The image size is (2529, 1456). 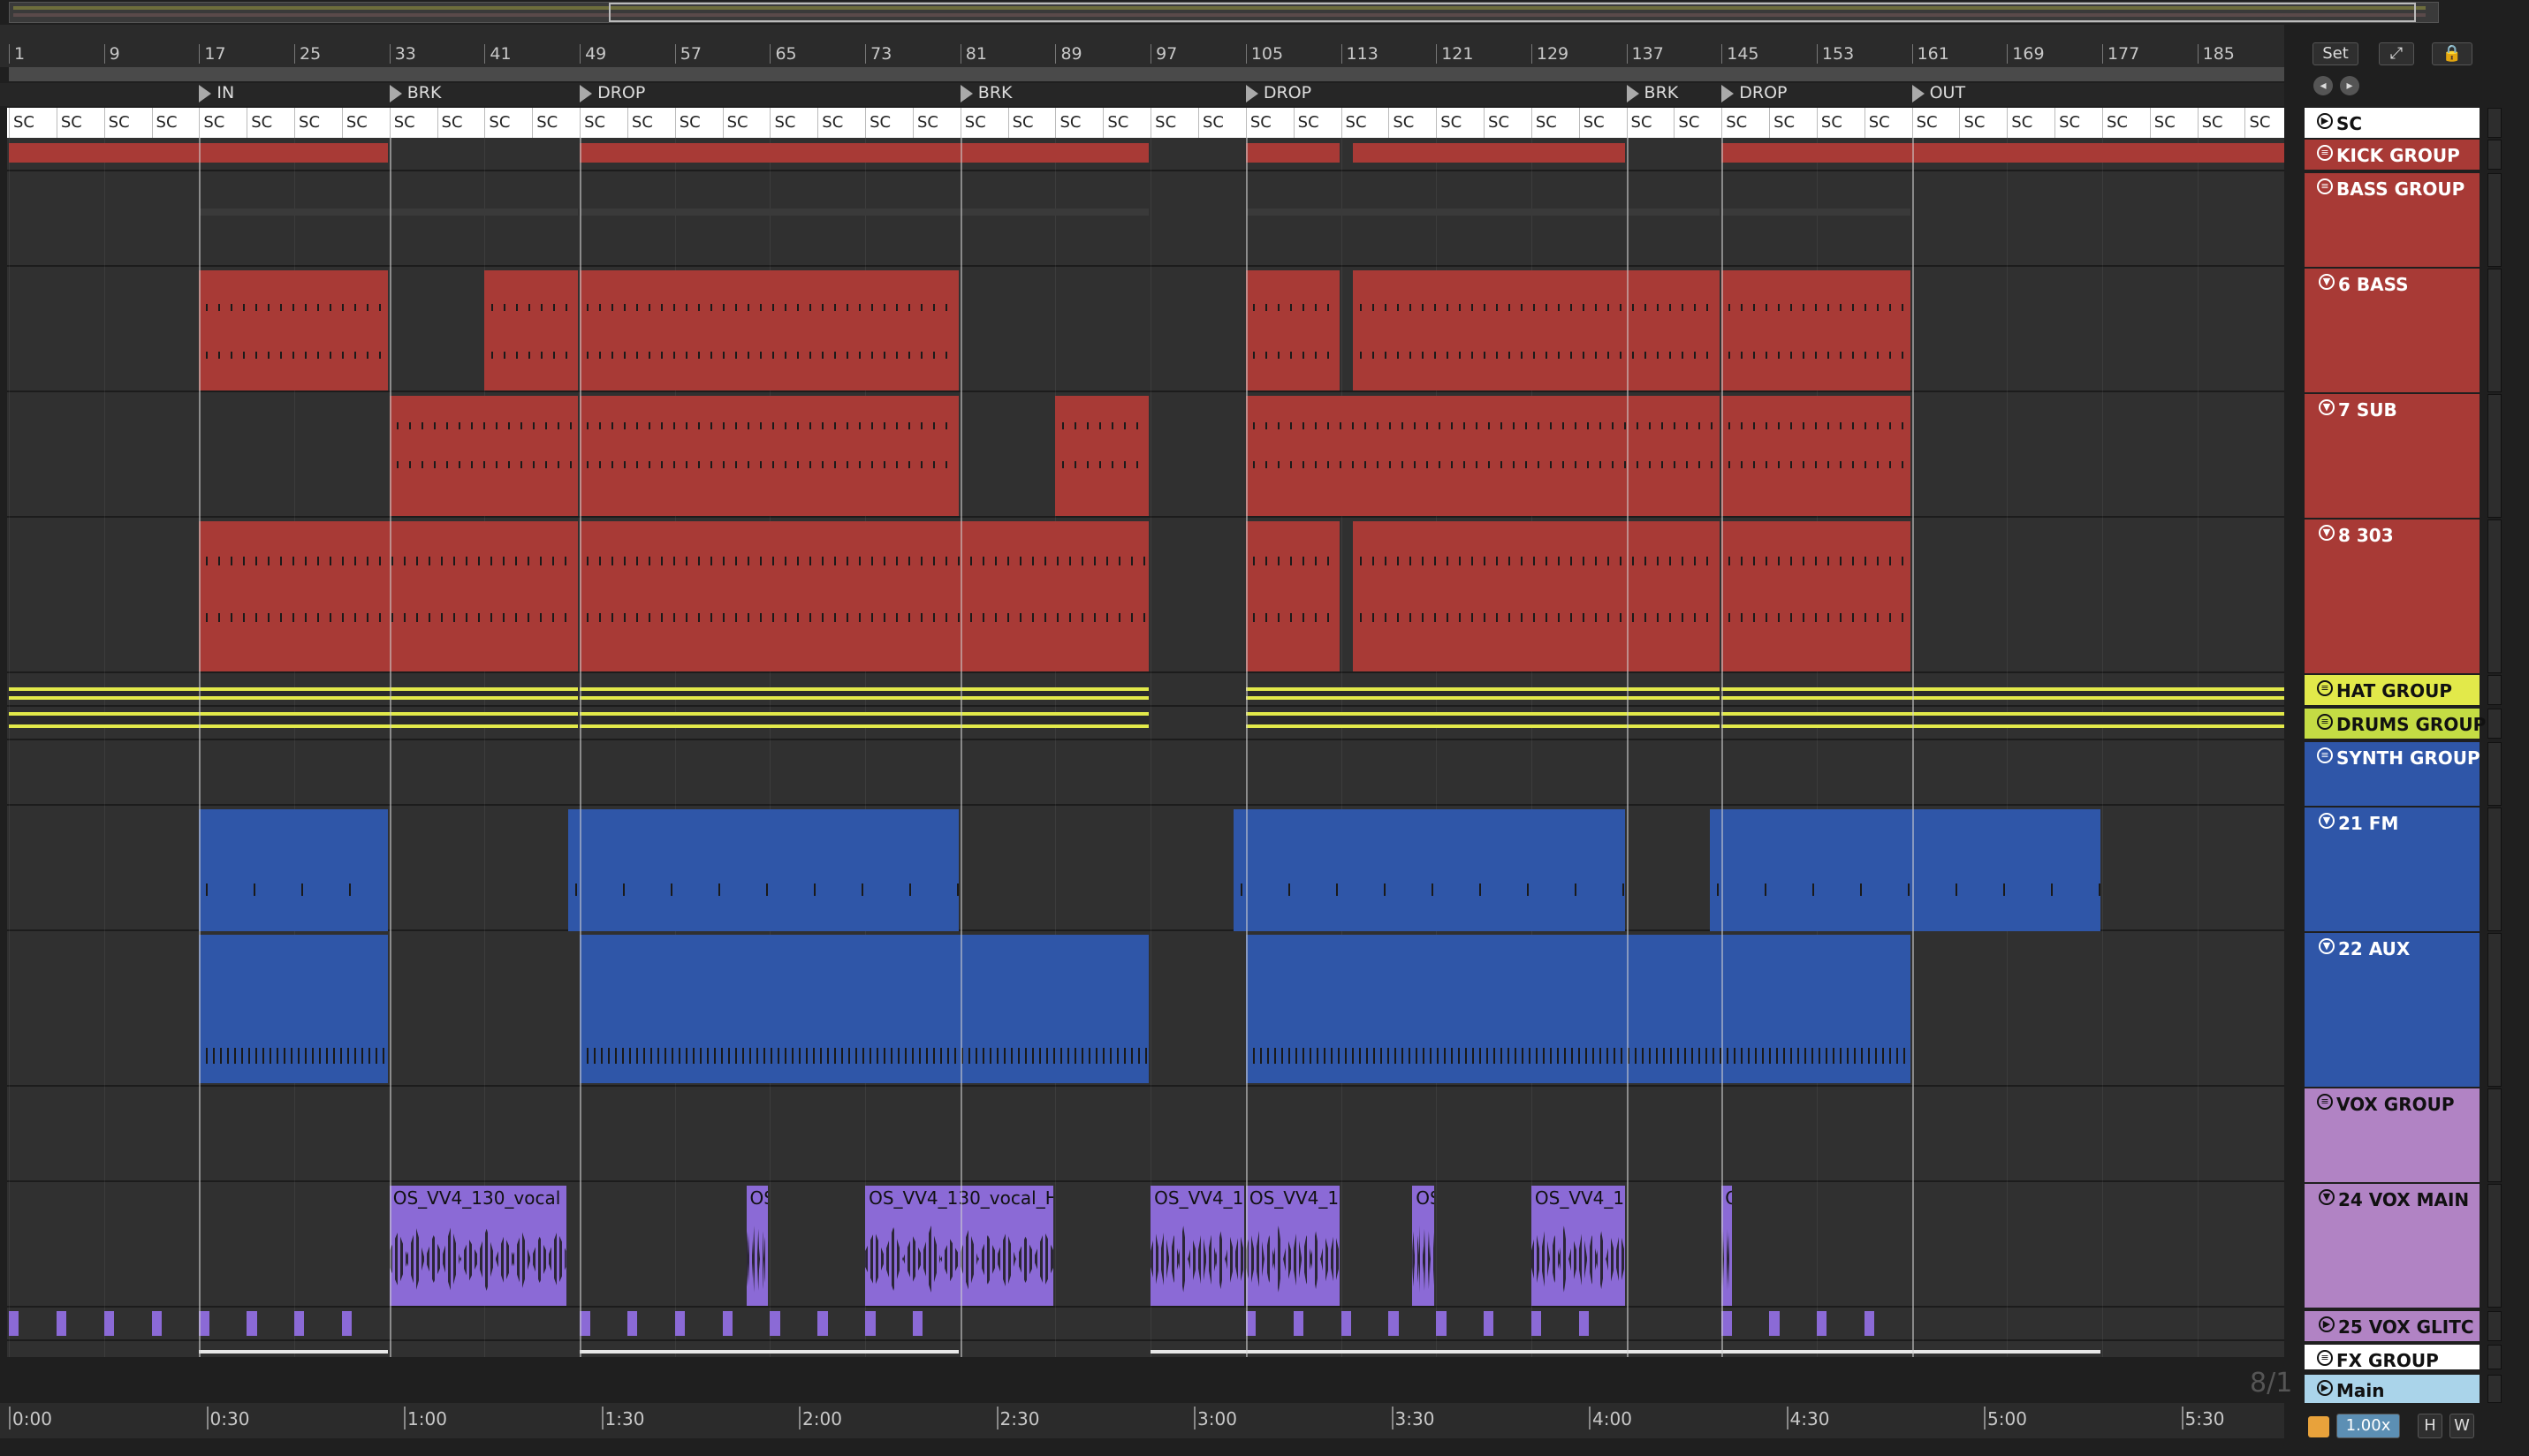 What do you see at coordinates (2325, 1388) in the screenshot?
I see `play-icon: ▶` at bounding box center [2325, 1388].